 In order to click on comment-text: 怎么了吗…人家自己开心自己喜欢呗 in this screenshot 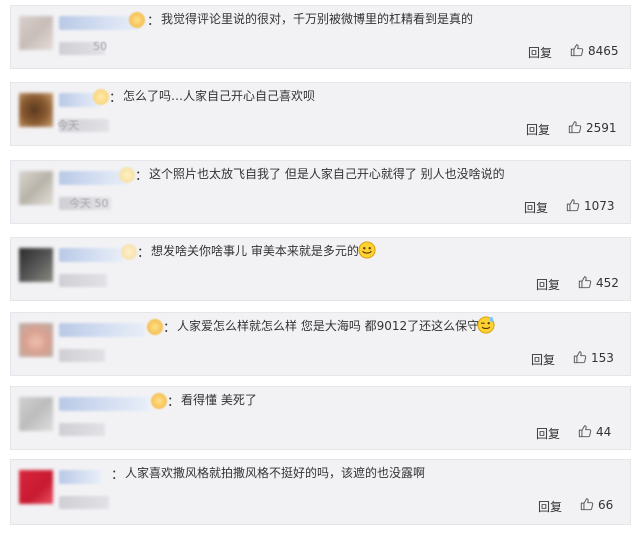, I will do `click(219, 96)`.